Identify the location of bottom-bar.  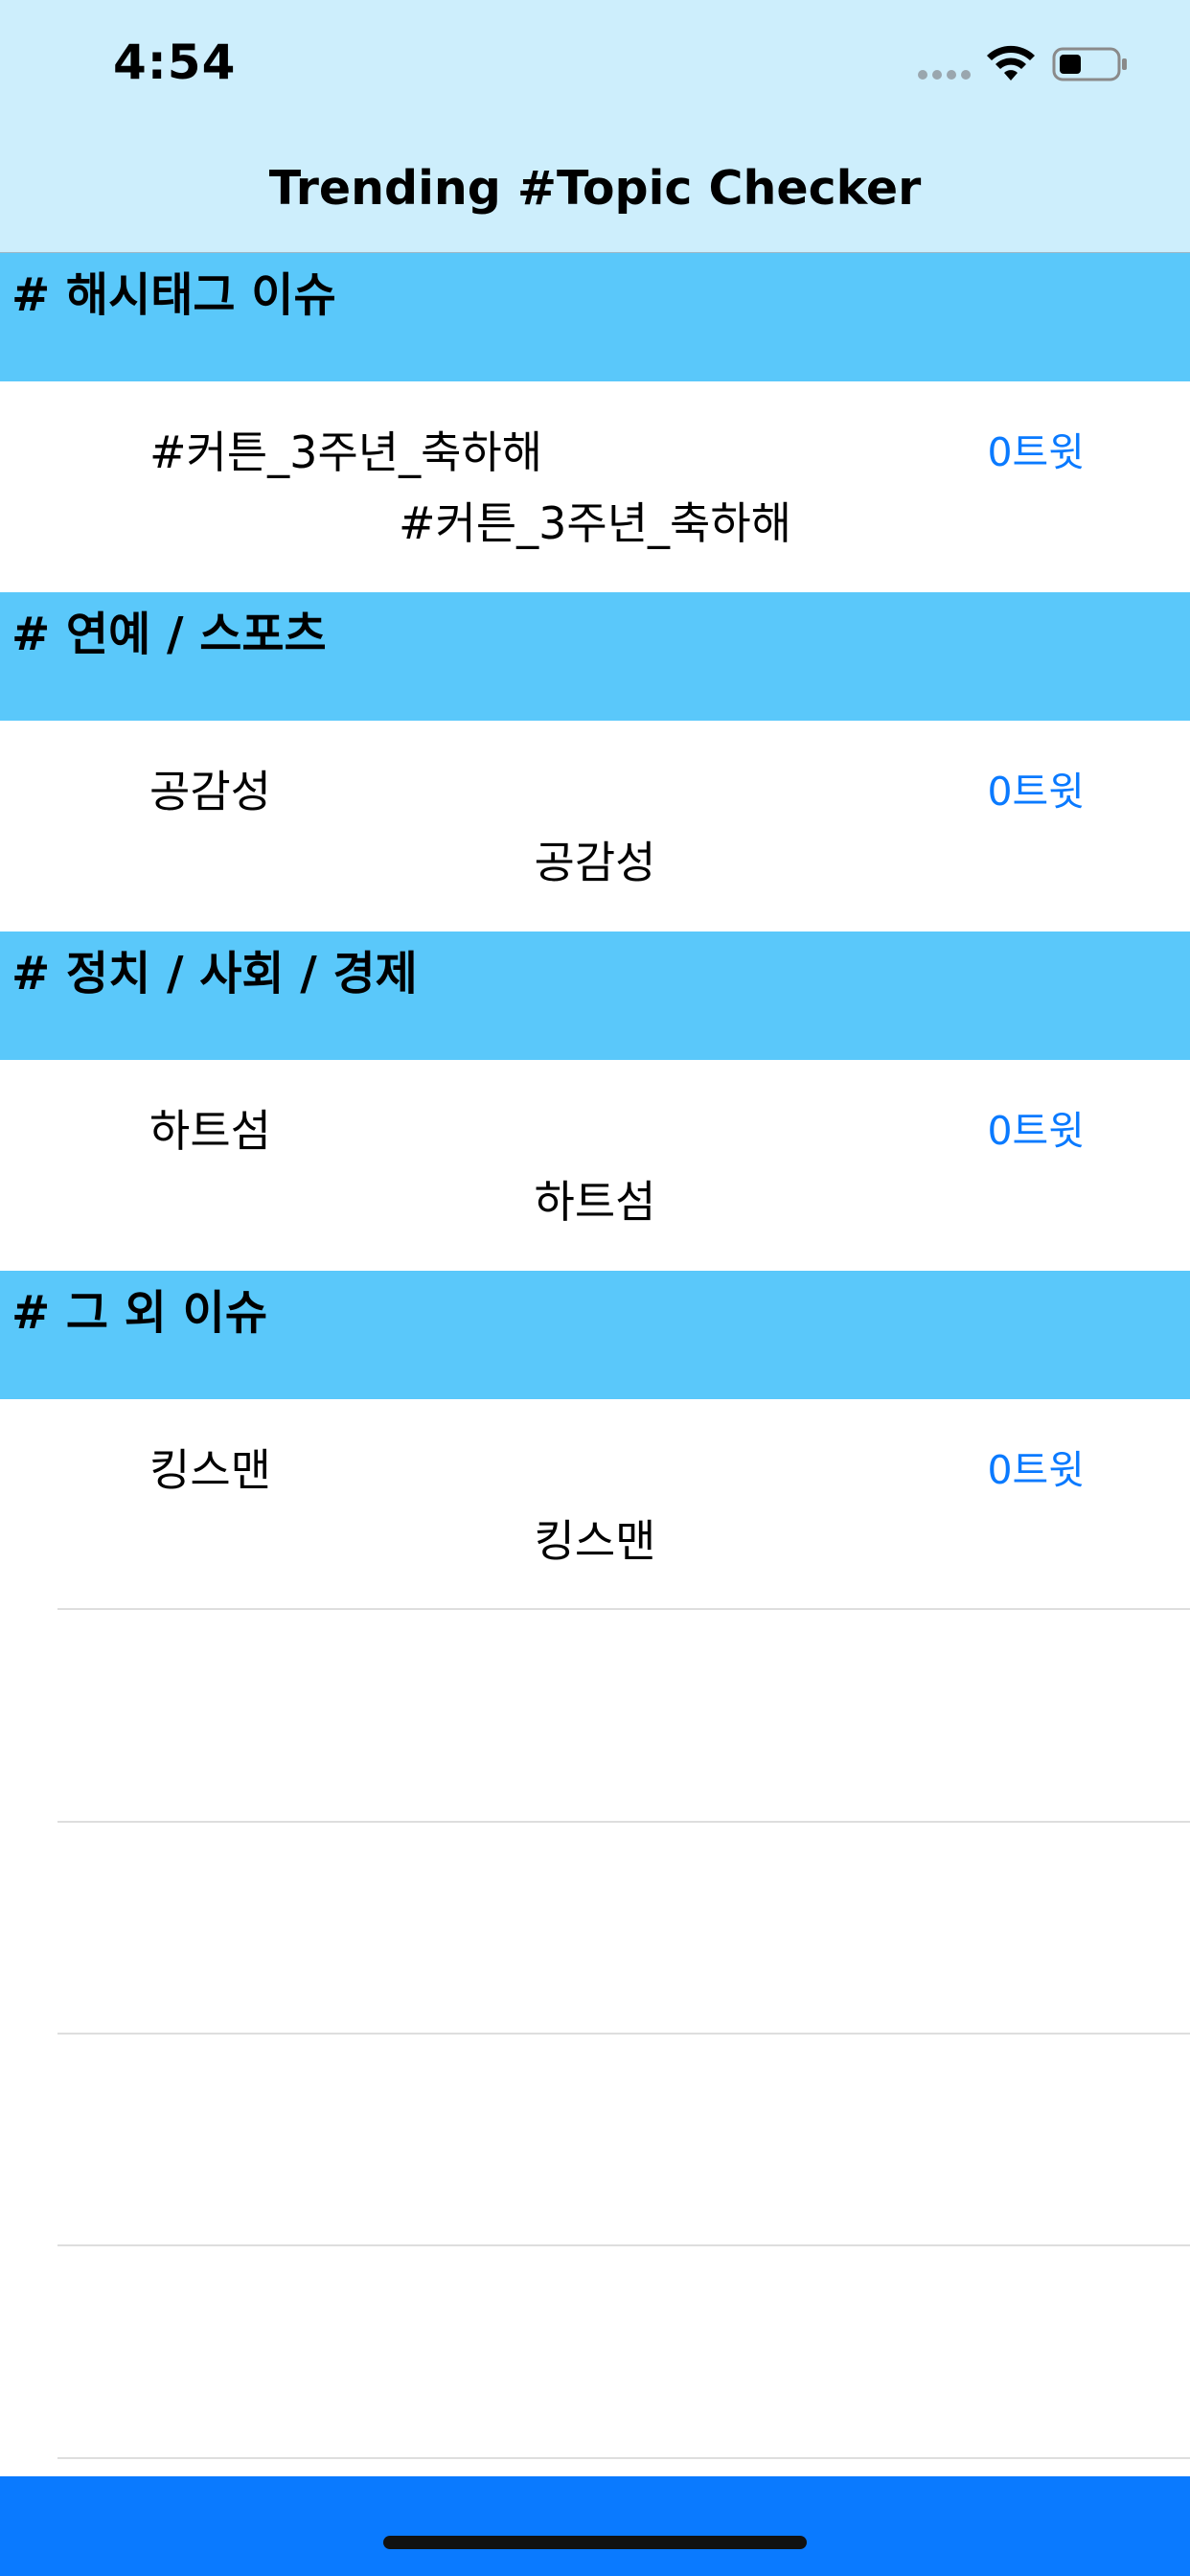
(595, 2526).